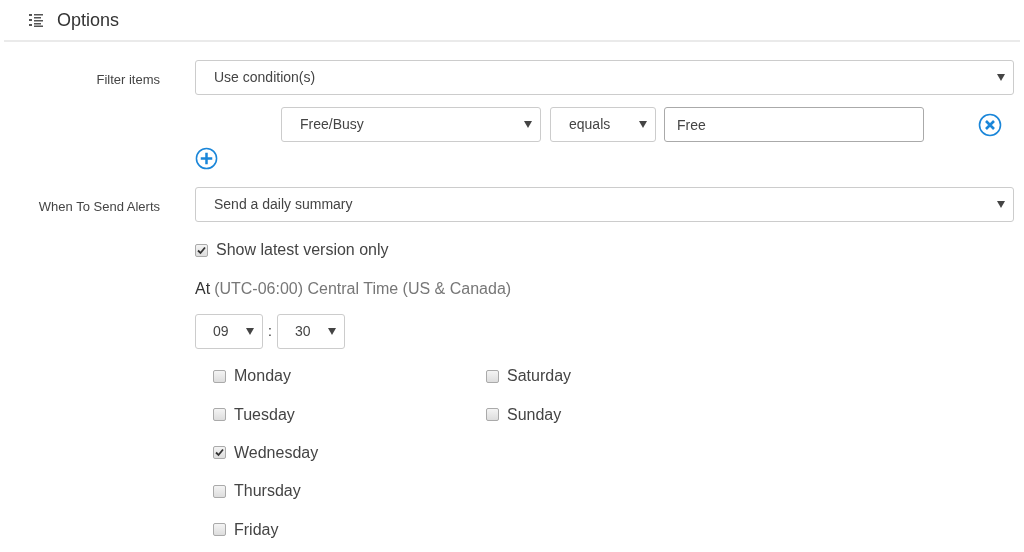 This screenshot has width=1024, height=552. What do you see at coordinates (534, 414) in the screenshot?
I see `day-label: Sunday` at bounding box center [534, 414].